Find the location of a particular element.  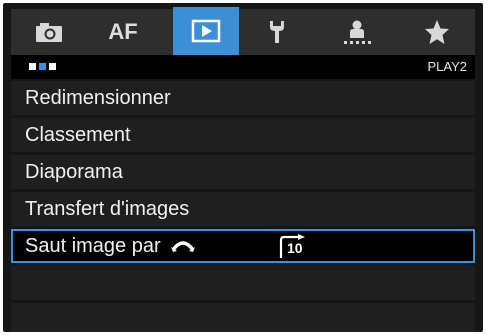

main-dial-icon is located at coordinates (183, 246).